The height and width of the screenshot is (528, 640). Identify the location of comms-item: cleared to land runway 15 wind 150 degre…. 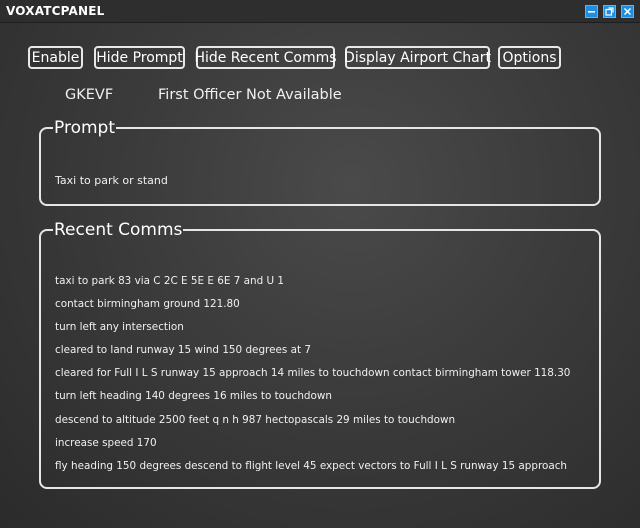
(183, 350).